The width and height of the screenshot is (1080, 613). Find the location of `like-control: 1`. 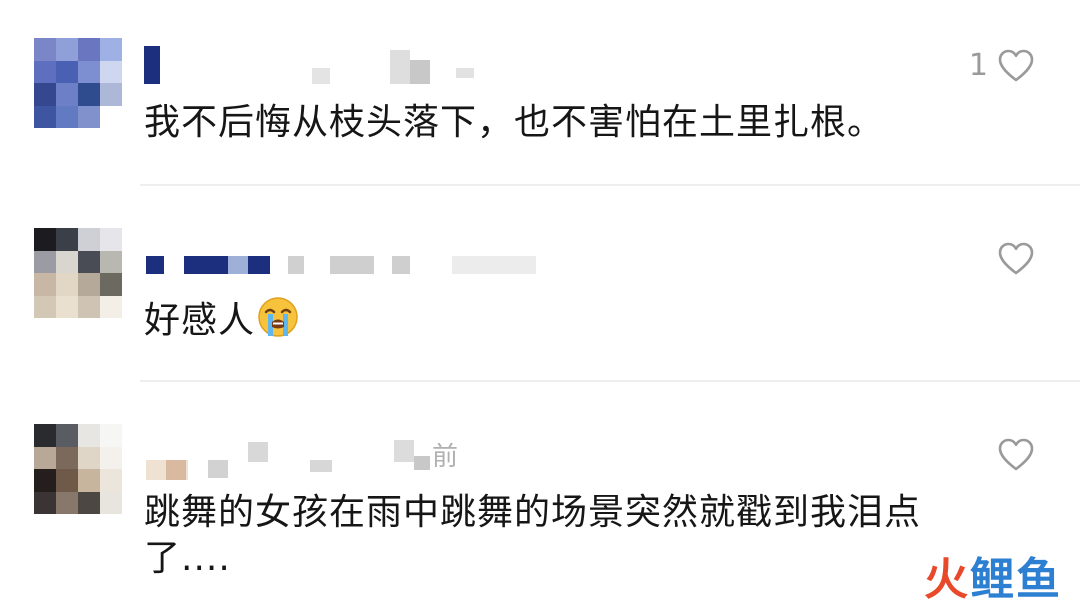

like-control: 1 is located at coordinates (1001, 65).